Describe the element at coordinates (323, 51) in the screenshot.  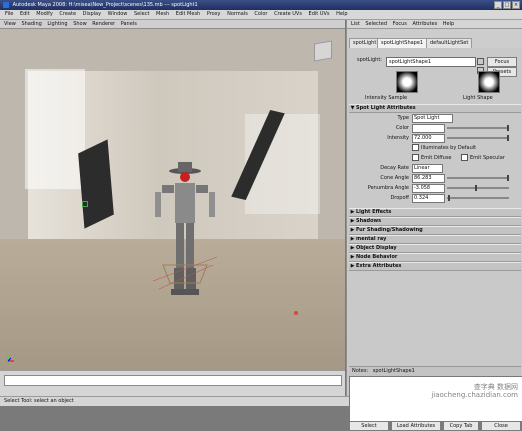
I see `view-cube` at that location.